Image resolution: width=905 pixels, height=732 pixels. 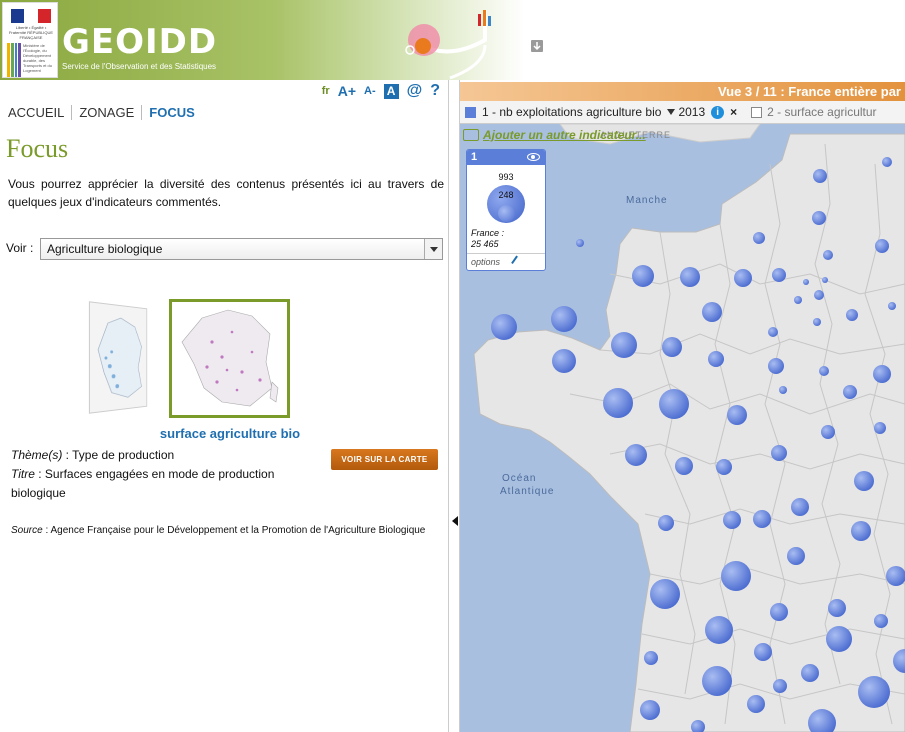 What do you see at coordinates (27, 530) in the screenshot?
I see `source-label: Source` at bounding box center [27, 530].